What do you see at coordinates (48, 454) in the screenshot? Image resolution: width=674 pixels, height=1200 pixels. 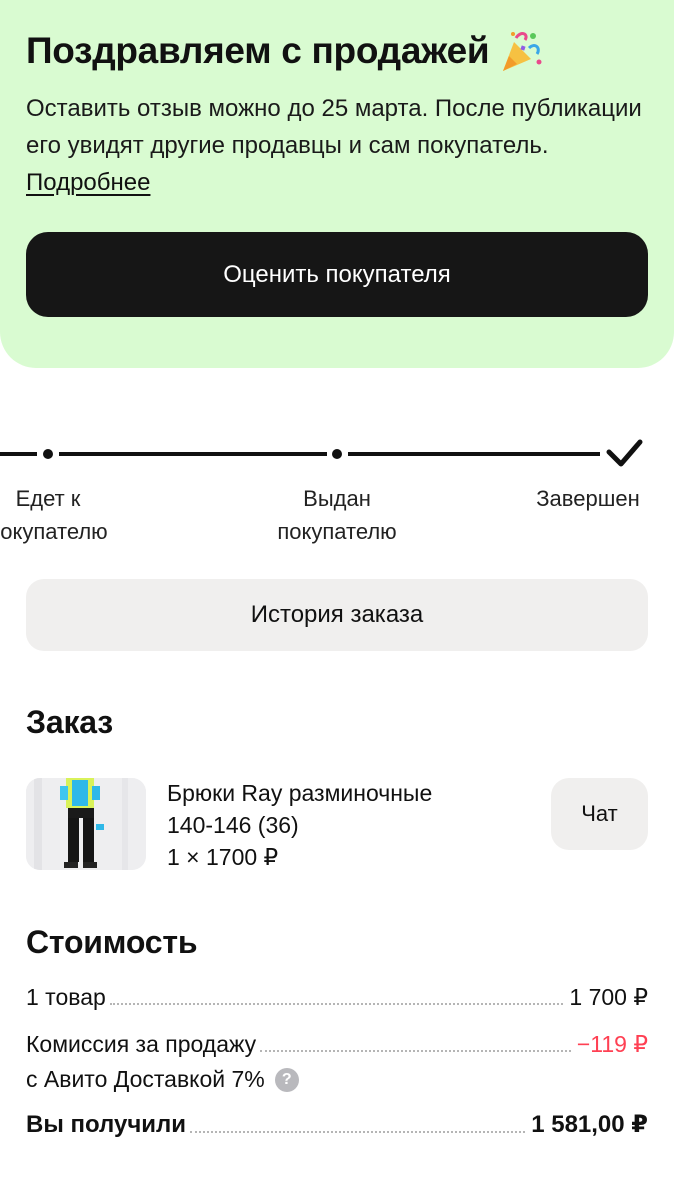 I see `progress-dot-delivering` at bounding box center [48, 454].